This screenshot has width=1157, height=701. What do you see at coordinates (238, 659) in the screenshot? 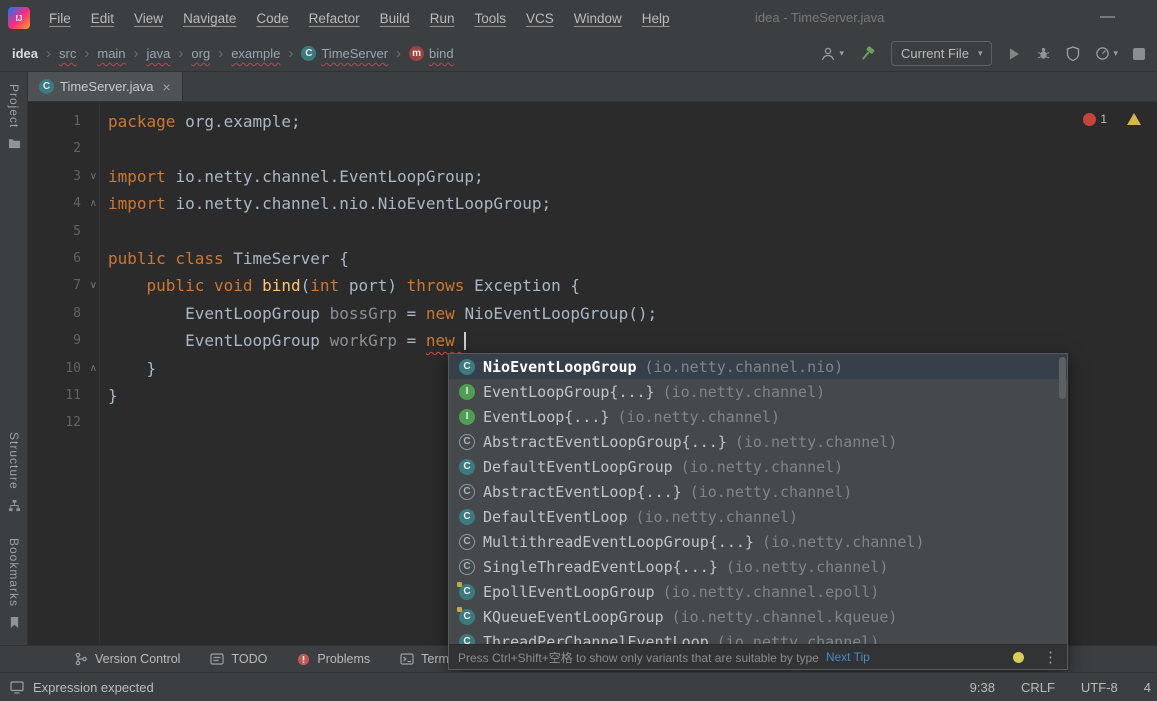
I see `tool-button-todo: TODO` at bounding box center [238, 659].